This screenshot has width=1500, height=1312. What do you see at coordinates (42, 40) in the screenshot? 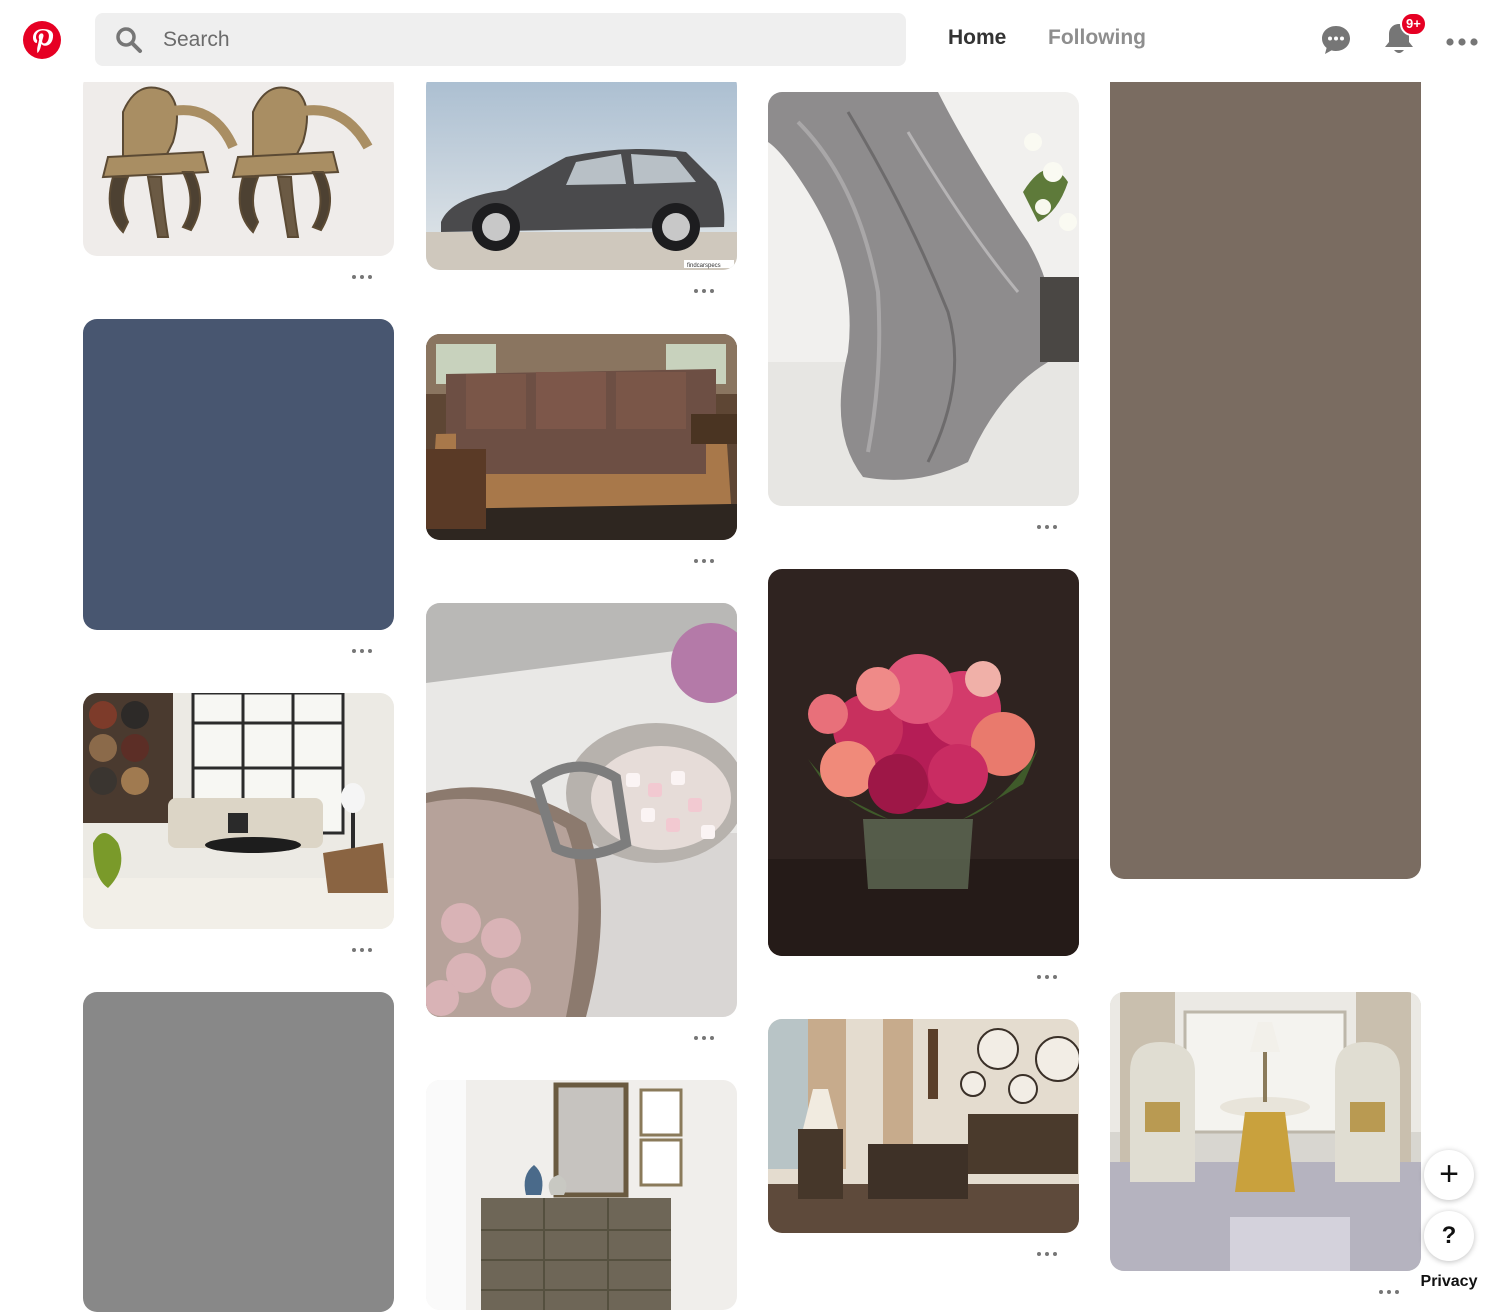
I see `pinterest-logo-icon` at bounding box center [42, 40].